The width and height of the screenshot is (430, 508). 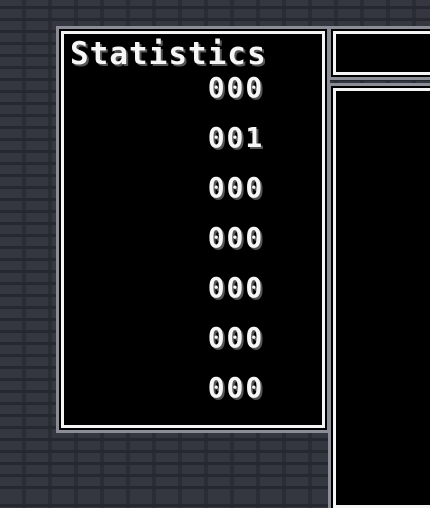 I want to click on s-piece-count: 000, so click(x=236, y=287).